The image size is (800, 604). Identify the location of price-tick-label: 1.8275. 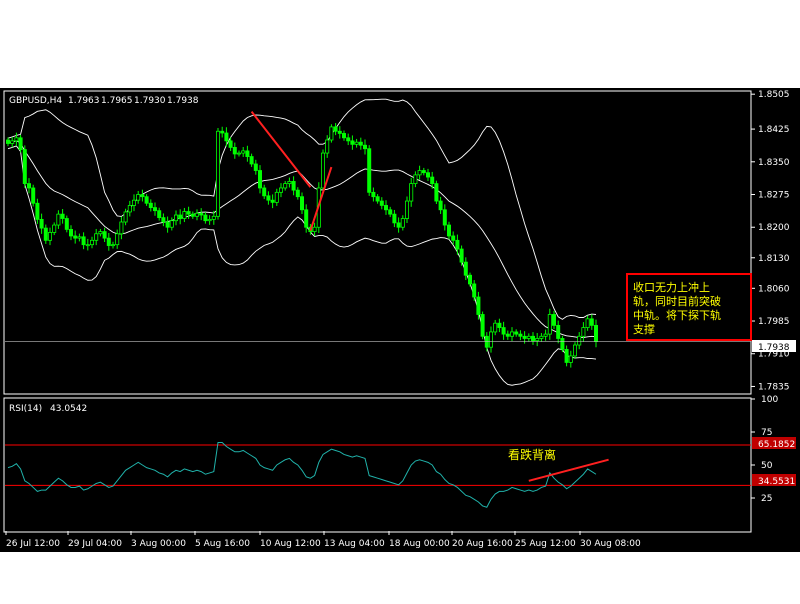
(774, 196).